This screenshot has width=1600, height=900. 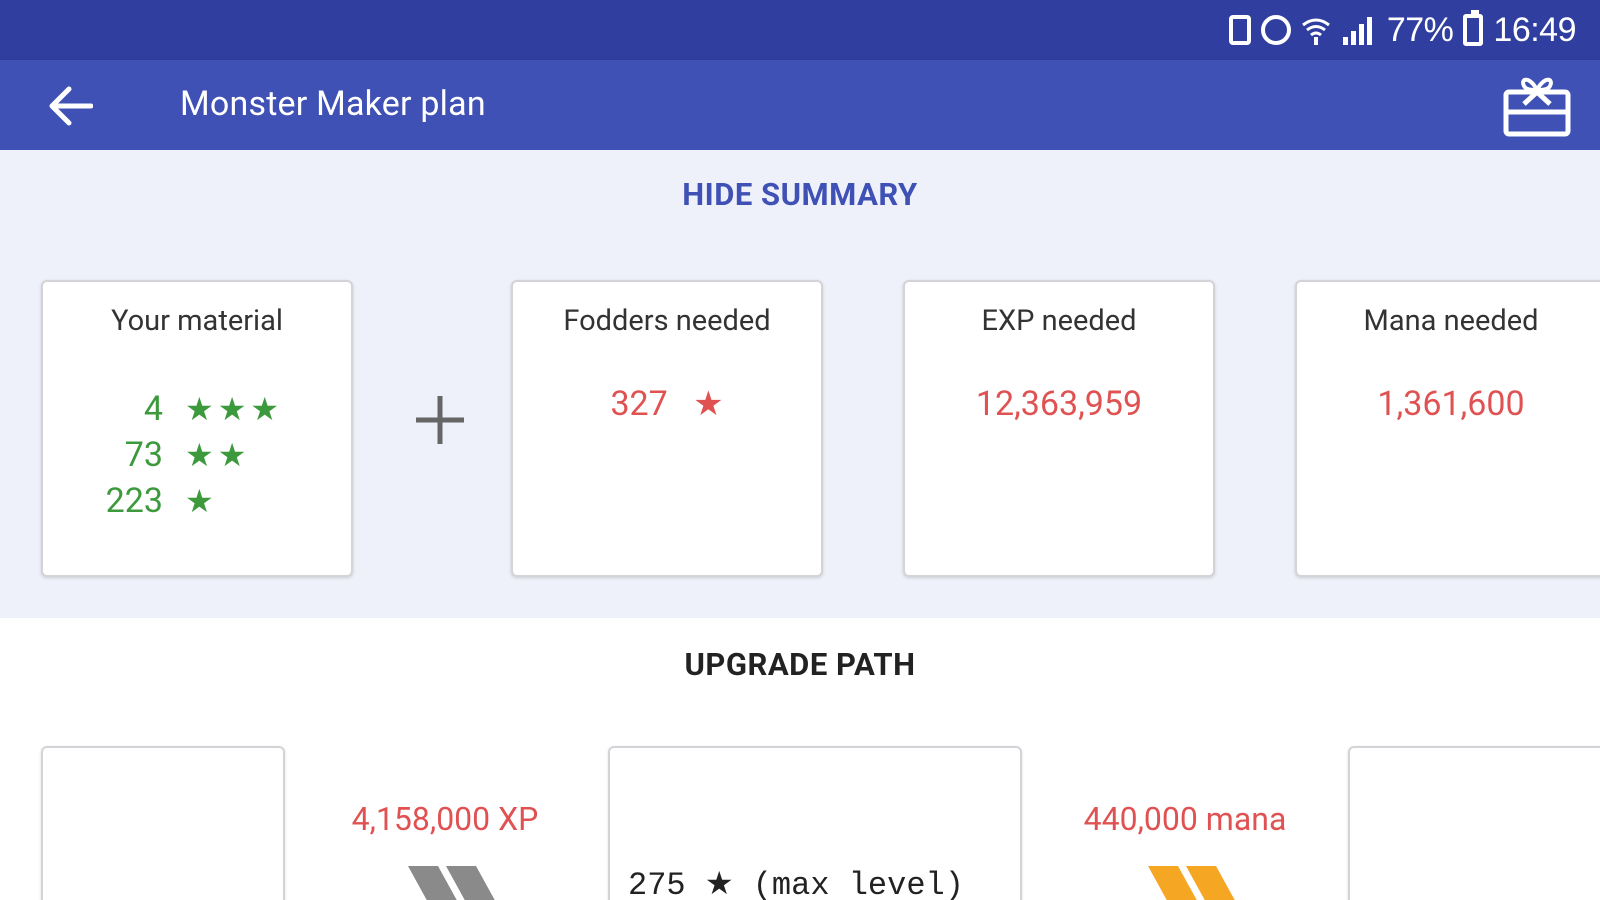 I want to click on material-card: Your material 4 ★★★ 73 ★★ 223 ★, so click(x=197, y=428).